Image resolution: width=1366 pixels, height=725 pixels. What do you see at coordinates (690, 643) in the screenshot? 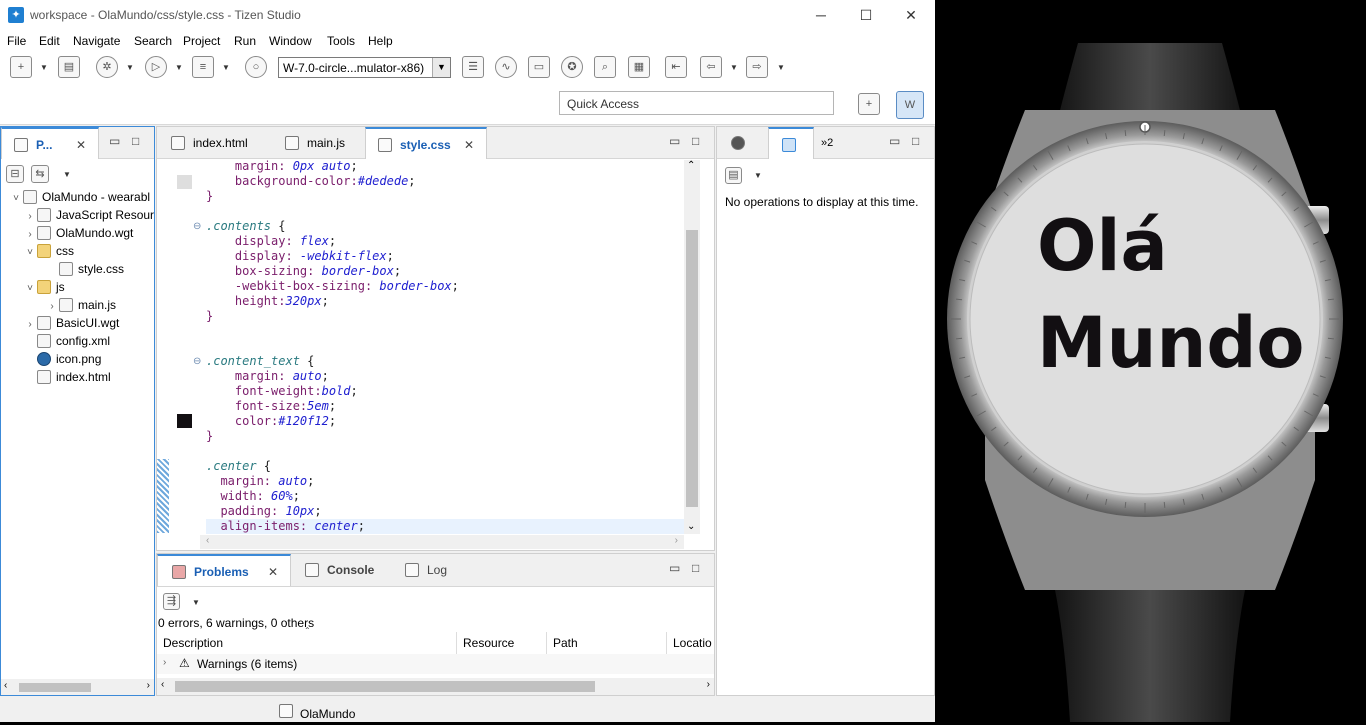
I see `column-location: Locatio` at bounding box center [690, 643].